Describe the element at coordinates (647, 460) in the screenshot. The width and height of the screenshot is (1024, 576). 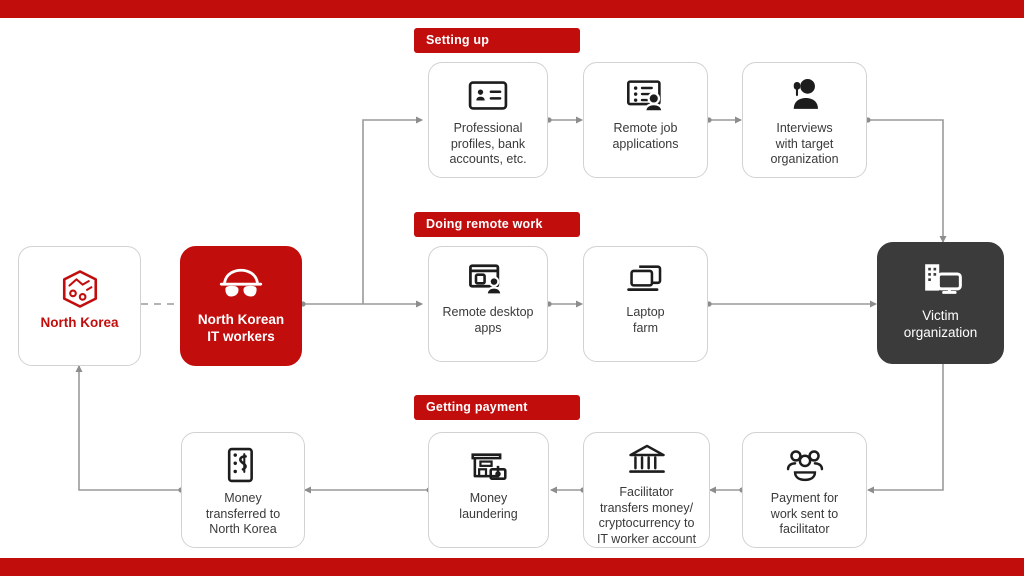
I see `bank-building-icon` at that location.